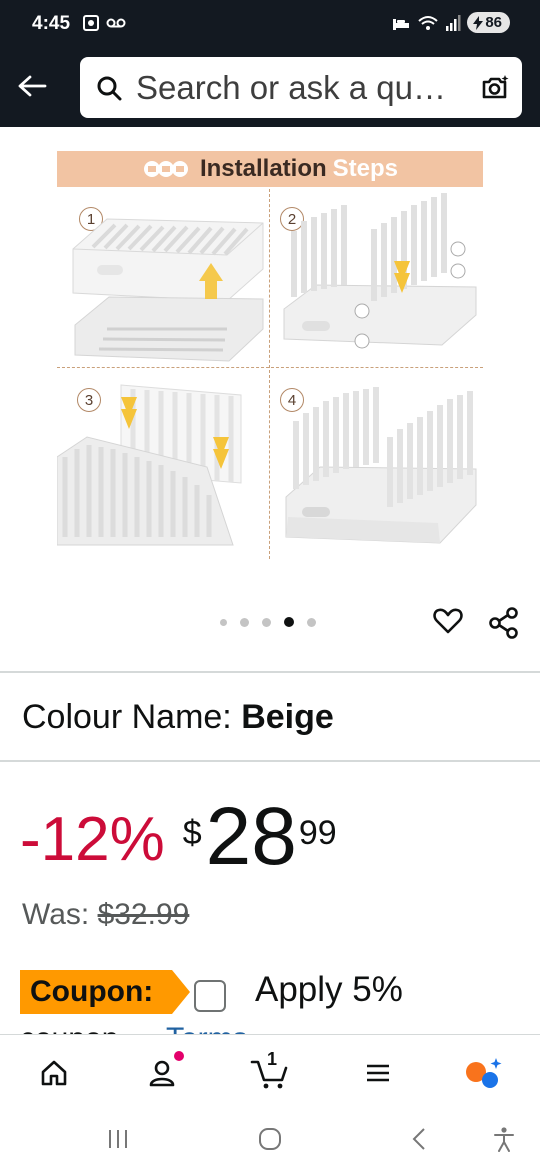 The image size is (540, 1170). Describe the element at coordinates (493, 22) in the screenshot. I see `battery-level: 86` at that location.